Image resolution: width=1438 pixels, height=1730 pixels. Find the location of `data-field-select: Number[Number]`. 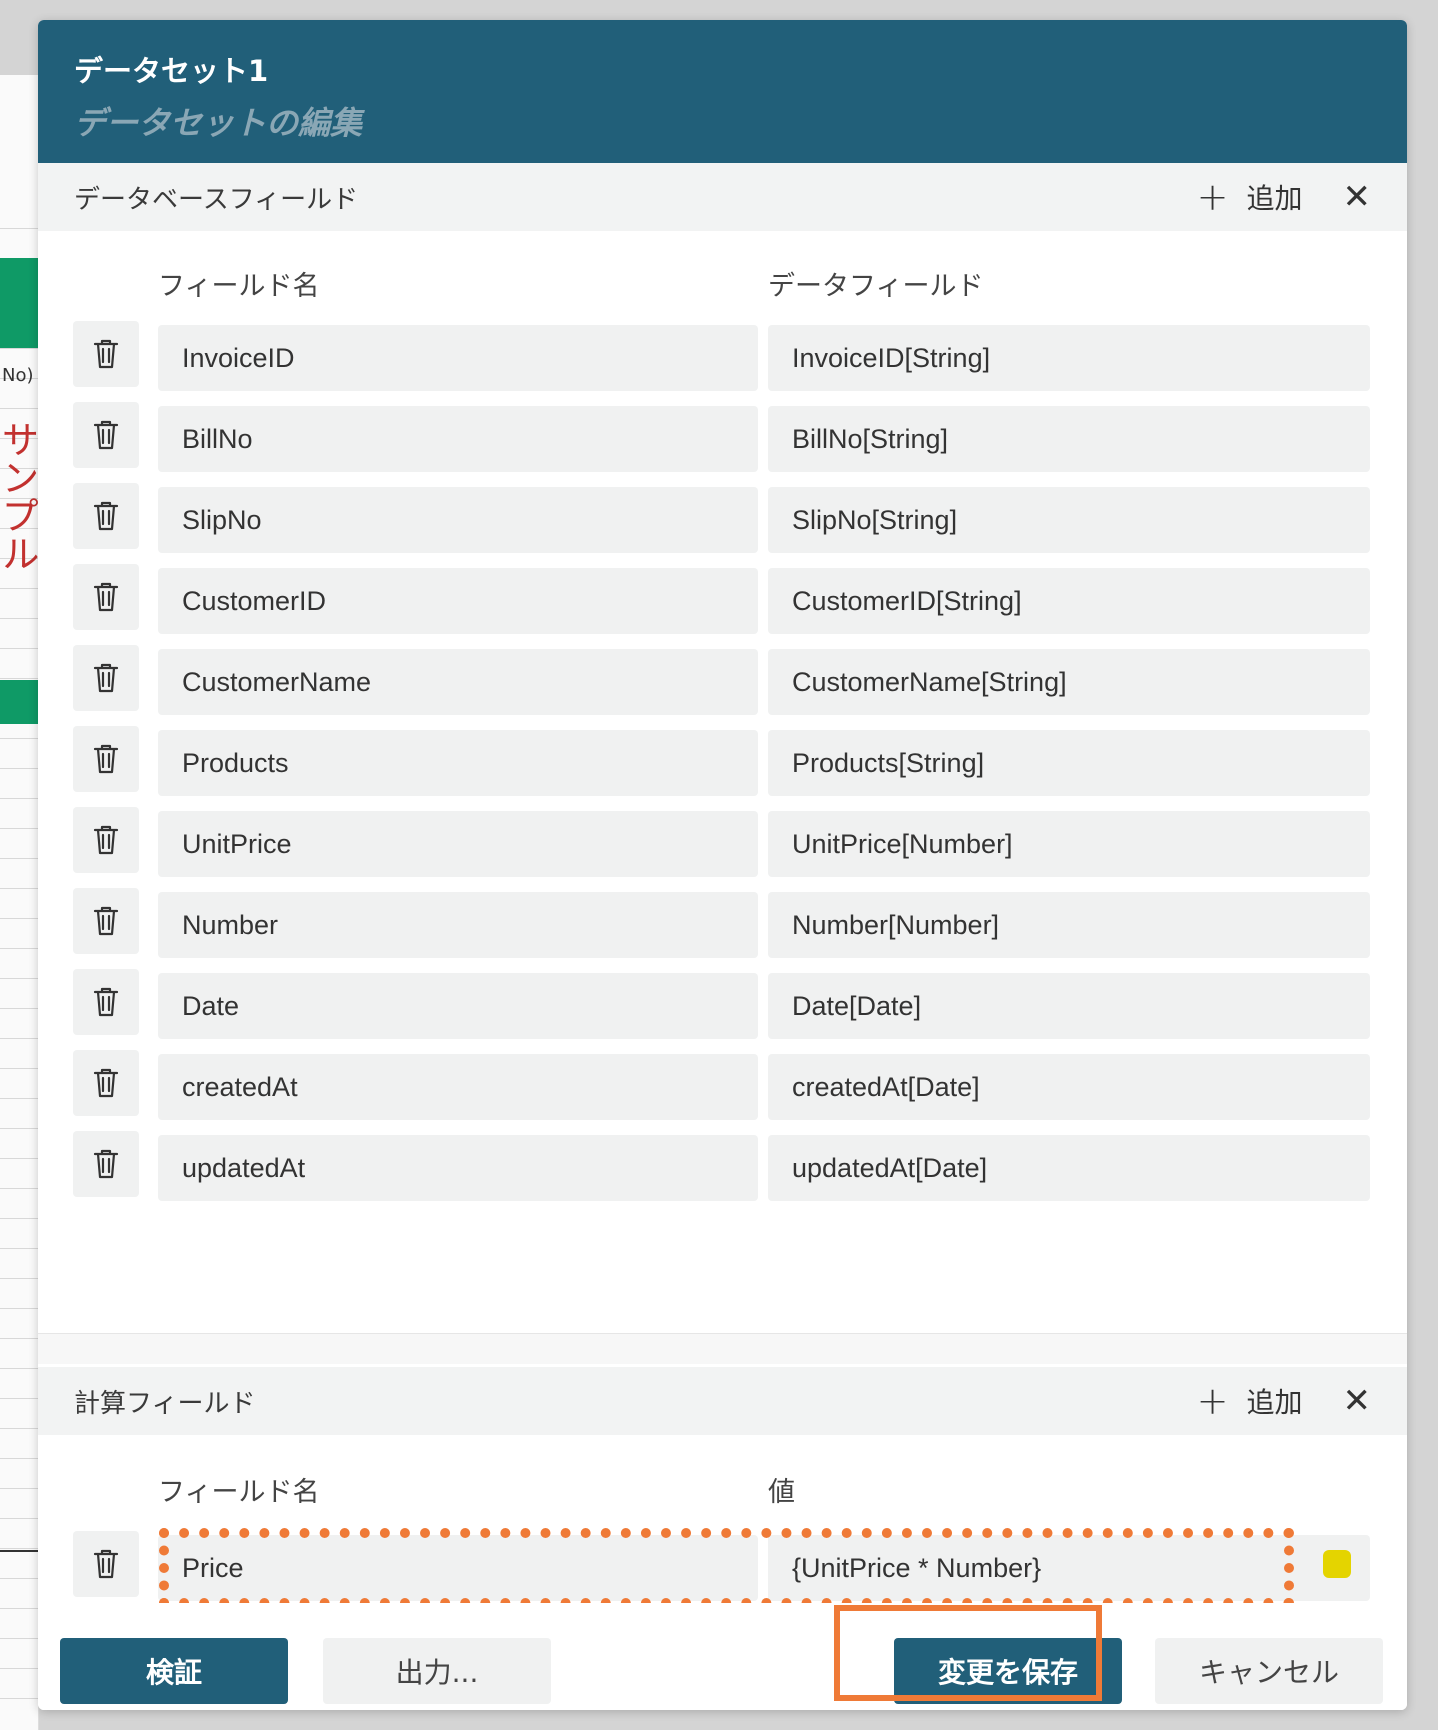

data-field-select: Number[Number] is located at coordinates (1069, 925).